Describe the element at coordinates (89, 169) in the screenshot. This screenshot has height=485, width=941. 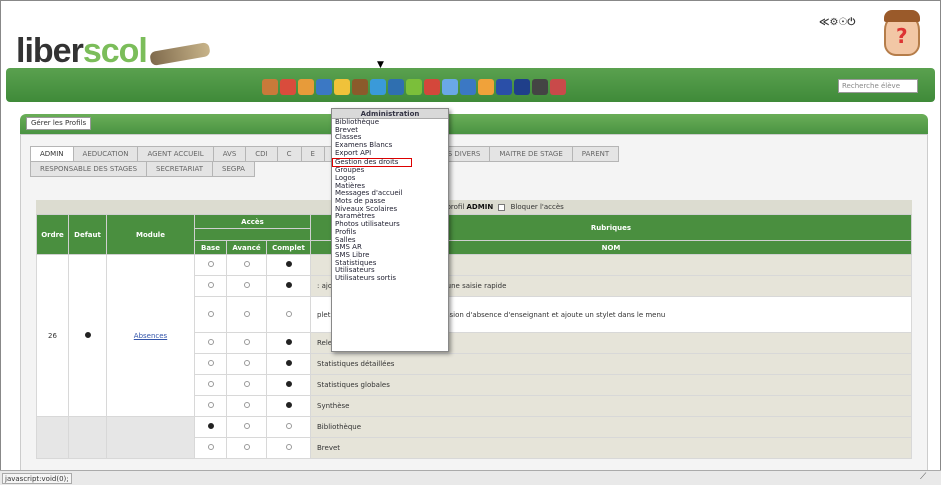
I see `profile-tab: RESPONSABLE DES STAGES` at that location.